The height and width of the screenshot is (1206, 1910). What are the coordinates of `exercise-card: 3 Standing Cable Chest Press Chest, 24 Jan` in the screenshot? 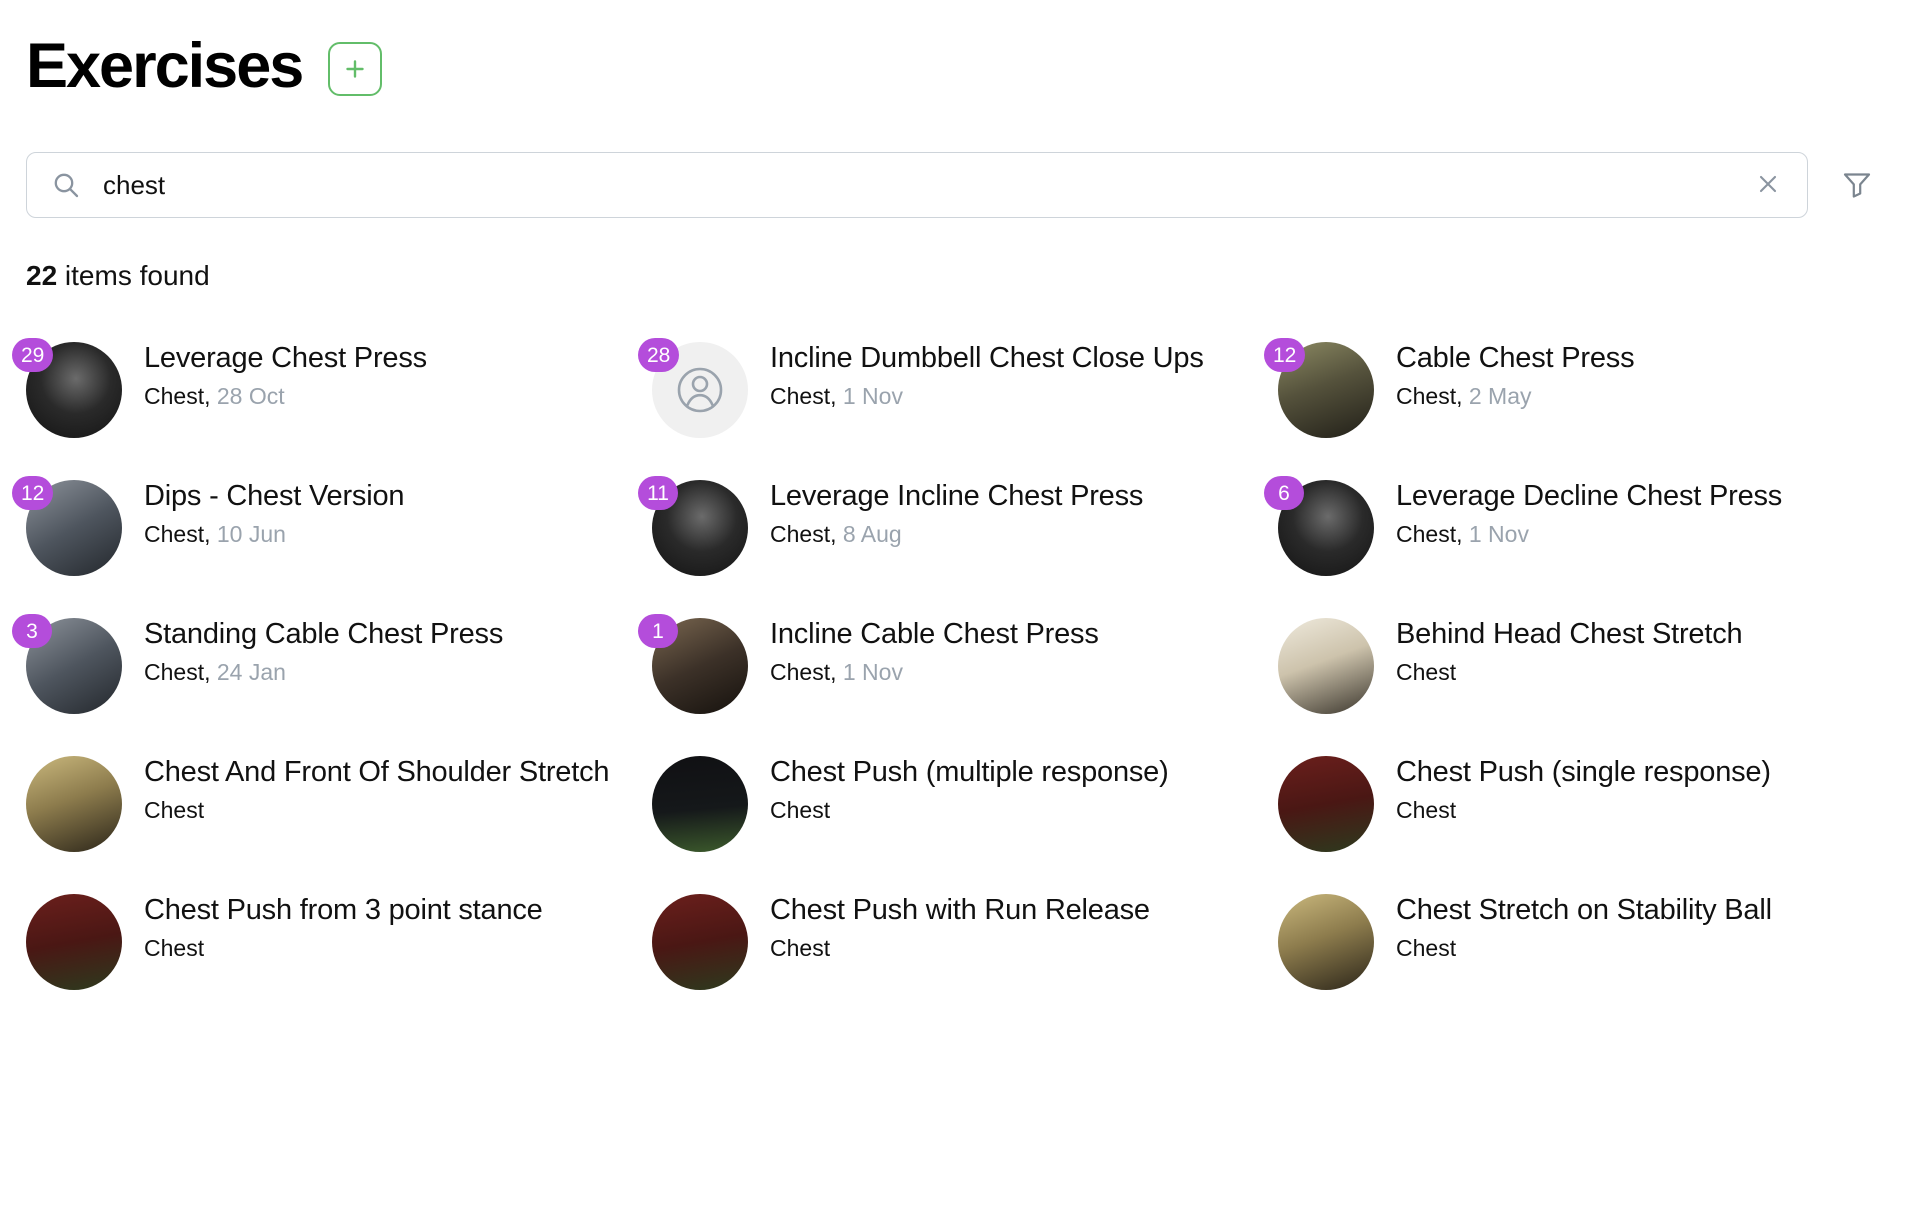 It's located at (322, 670).